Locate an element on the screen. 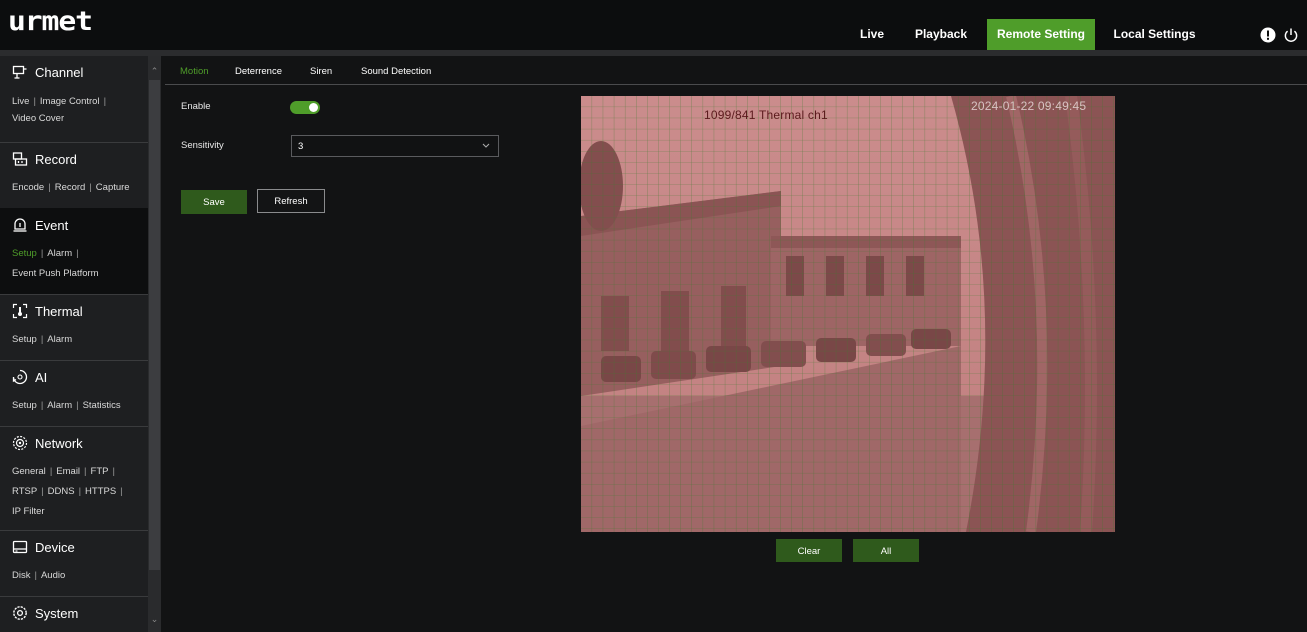 The image size is (1307, 632). sidebar-section-system: System is located at coordinates (74, 614).